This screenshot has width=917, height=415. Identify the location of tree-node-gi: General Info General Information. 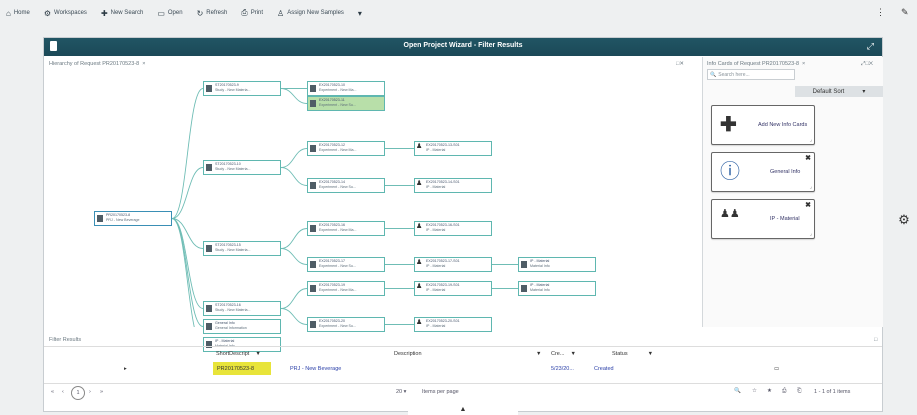
(242, 326).